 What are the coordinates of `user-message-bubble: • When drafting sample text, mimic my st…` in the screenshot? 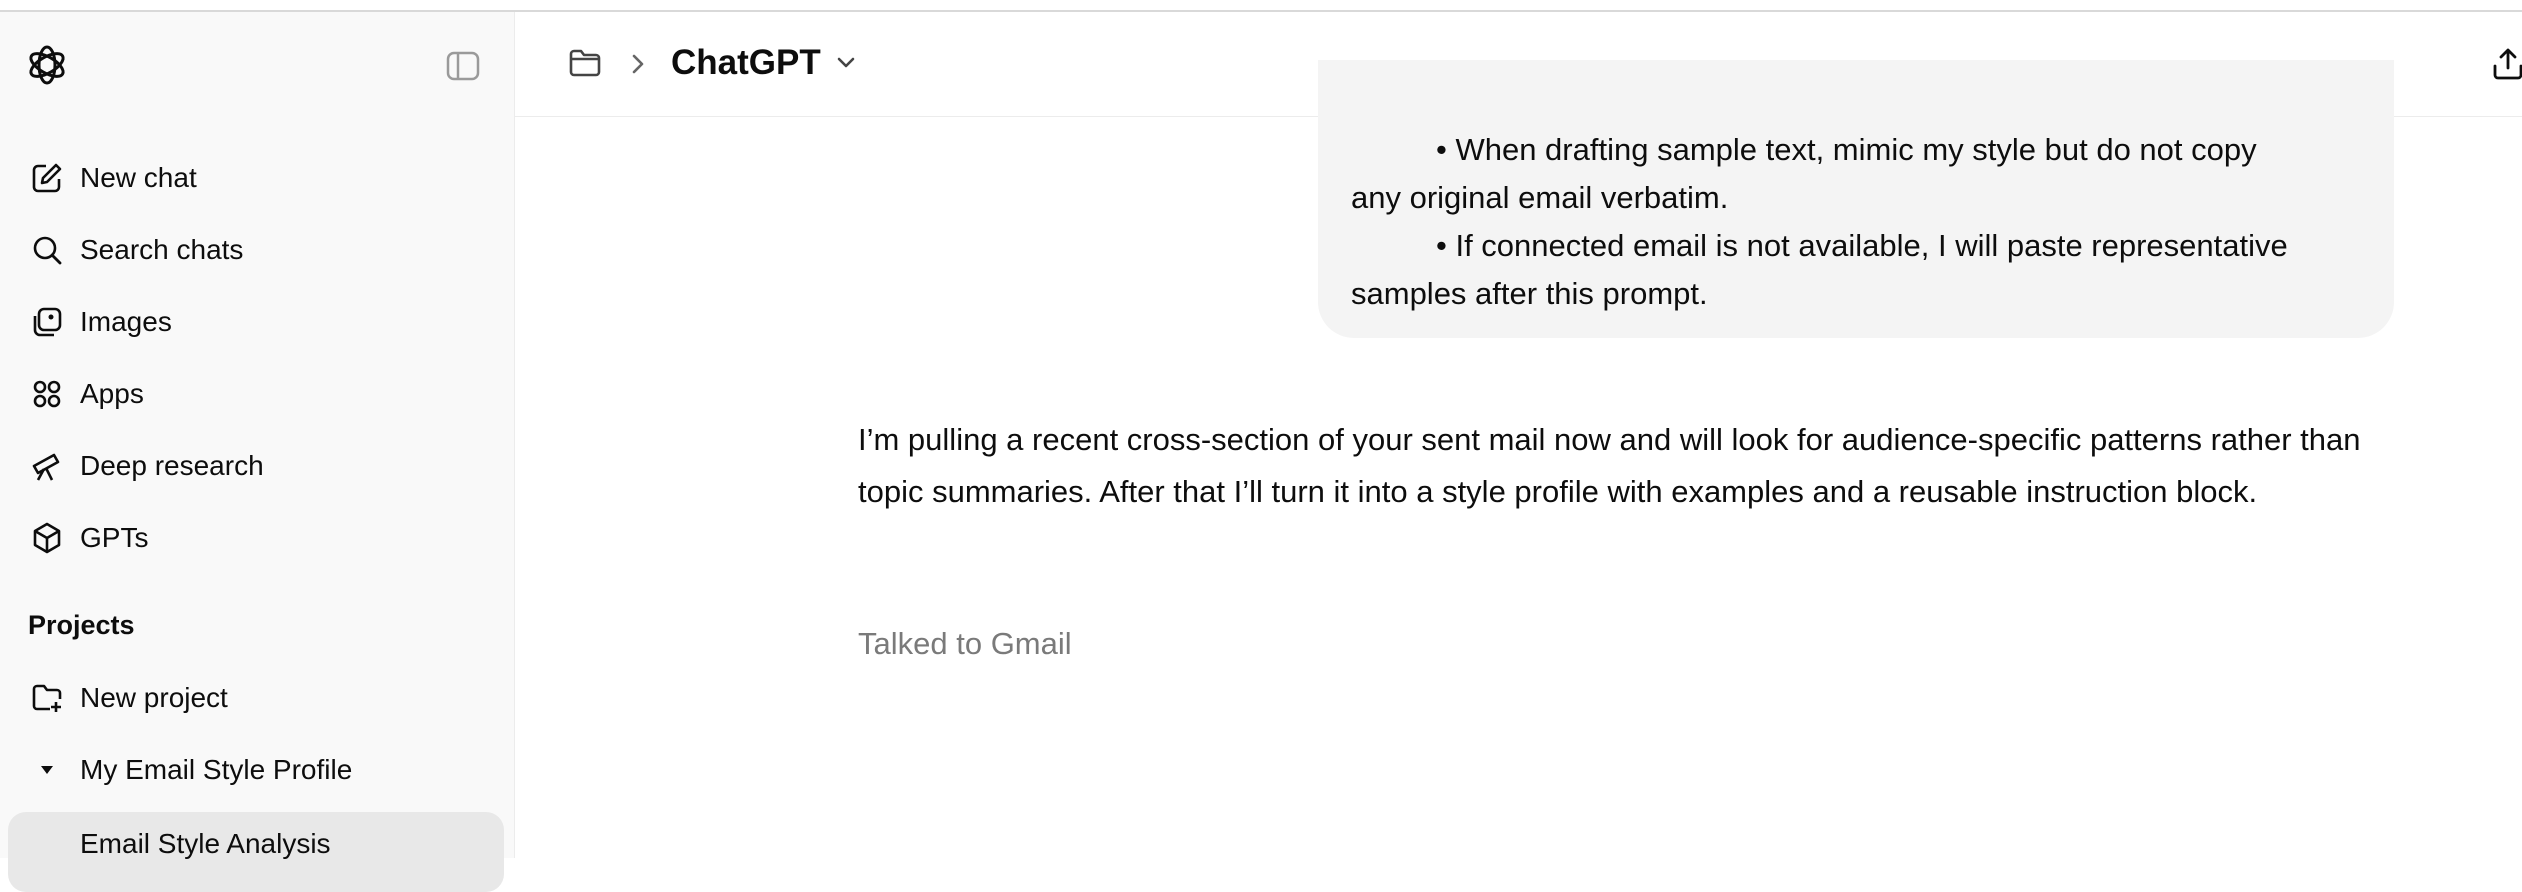 It's located at (1856, 199).